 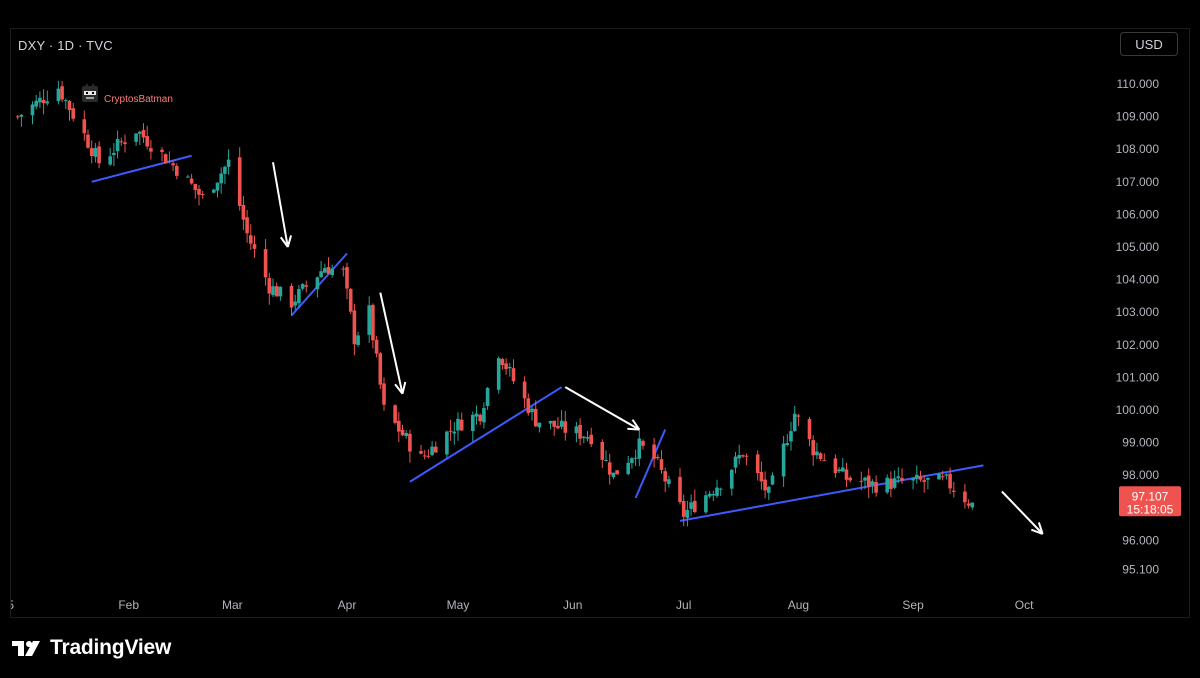 I want to click on arrow-annotation, so click(x=1022, y=512).